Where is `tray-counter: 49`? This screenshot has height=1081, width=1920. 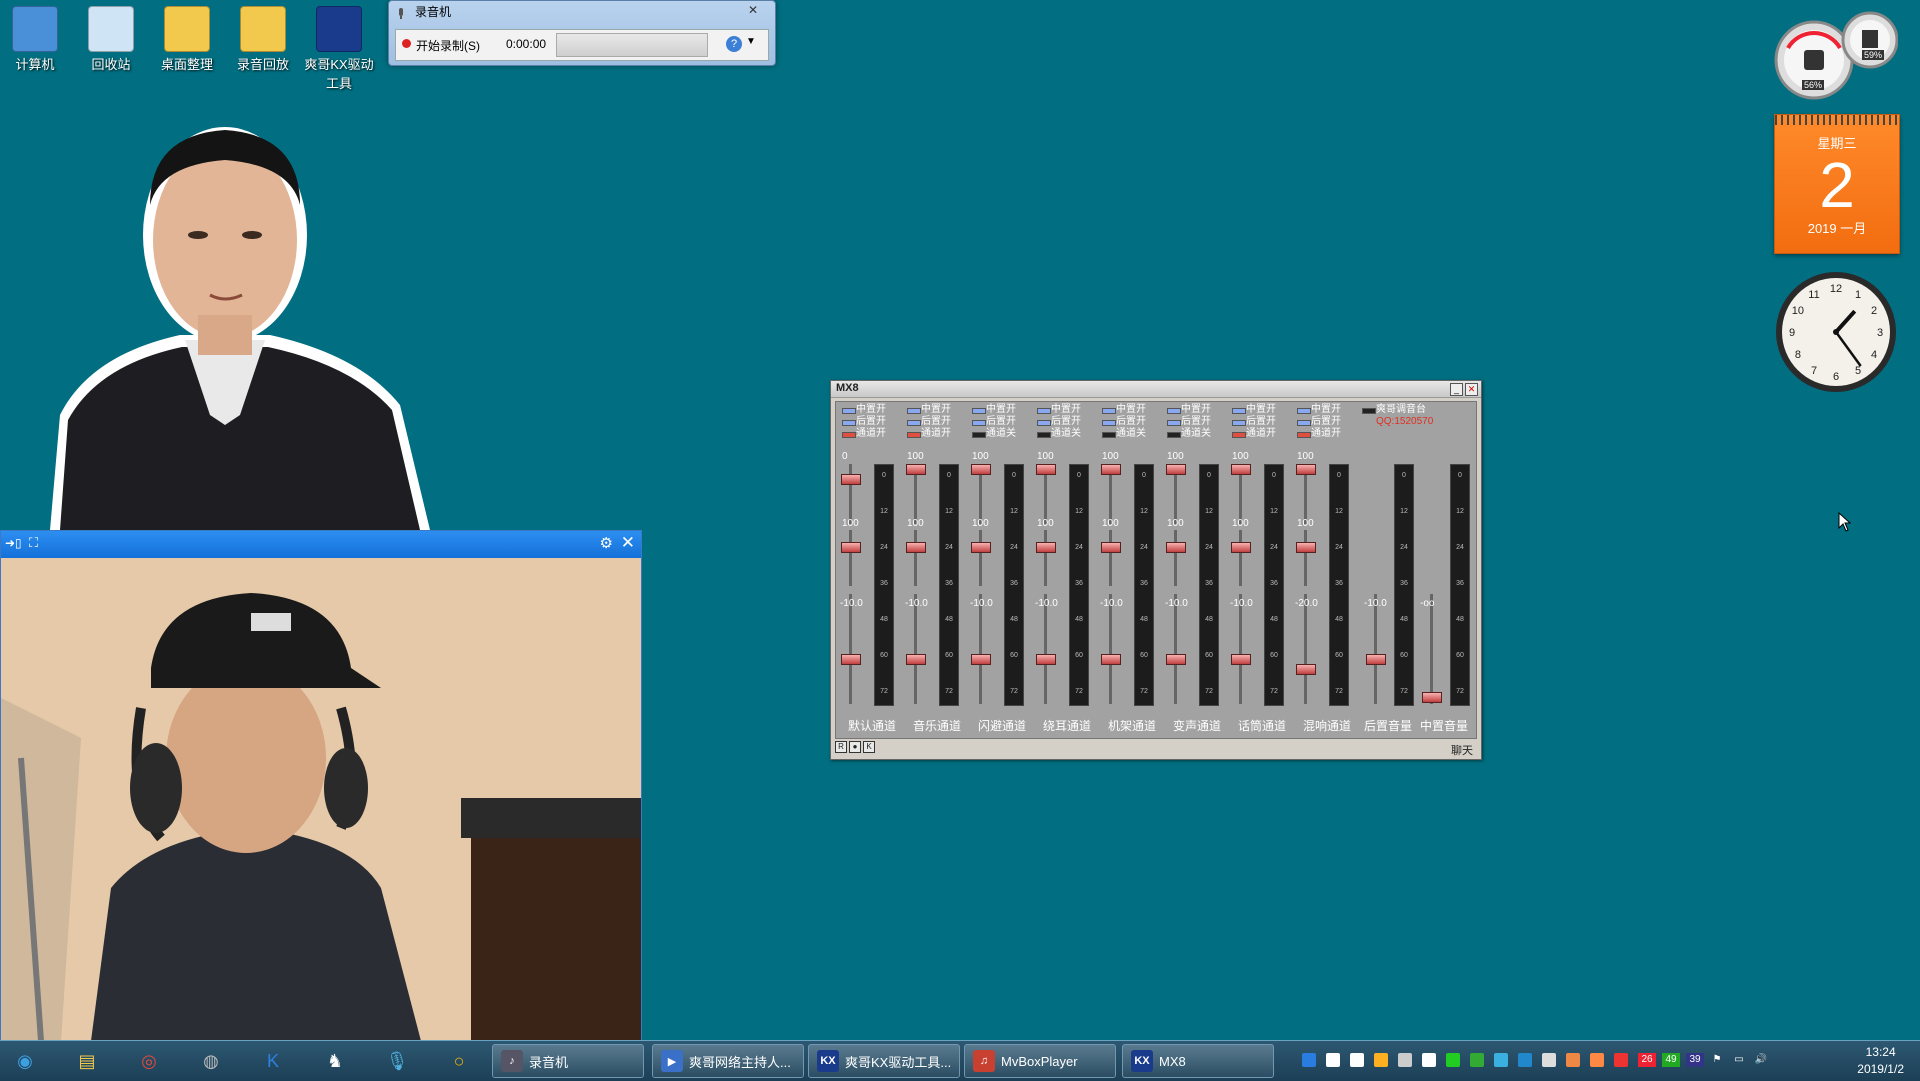 tray-counter: 49 is located at coordinates (1671, 1060).